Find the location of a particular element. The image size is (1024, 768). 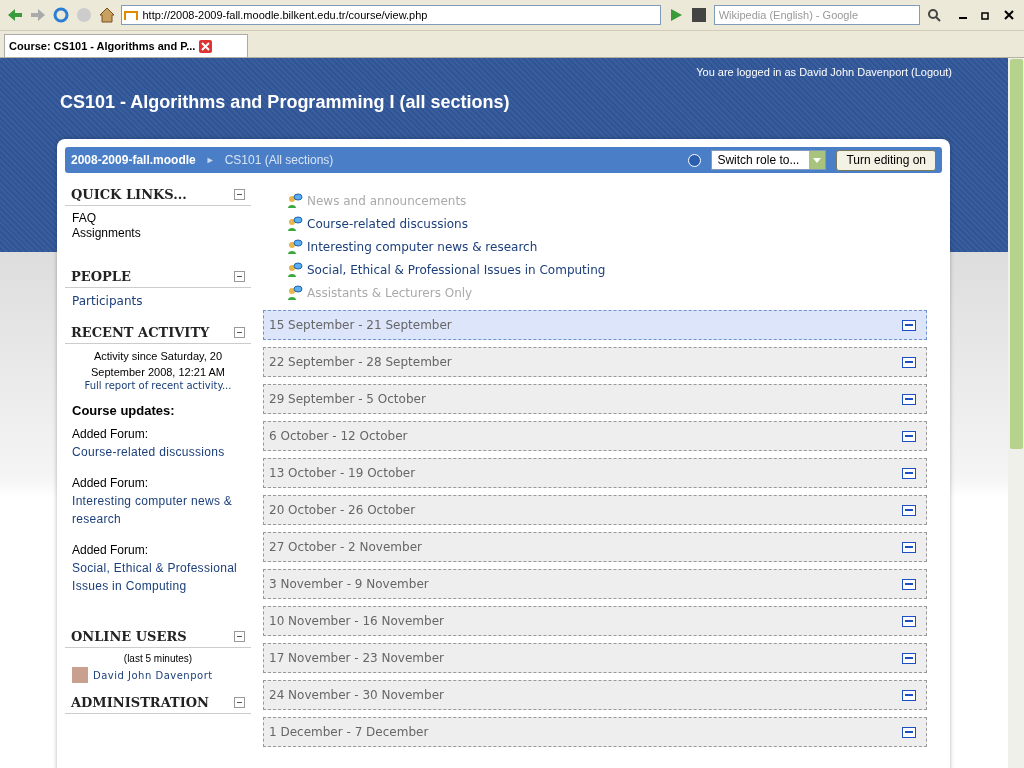

activity-since-text: Activity since Saturday, 20 September 2008, 12:21 AM is located at coordinates (158, 364).